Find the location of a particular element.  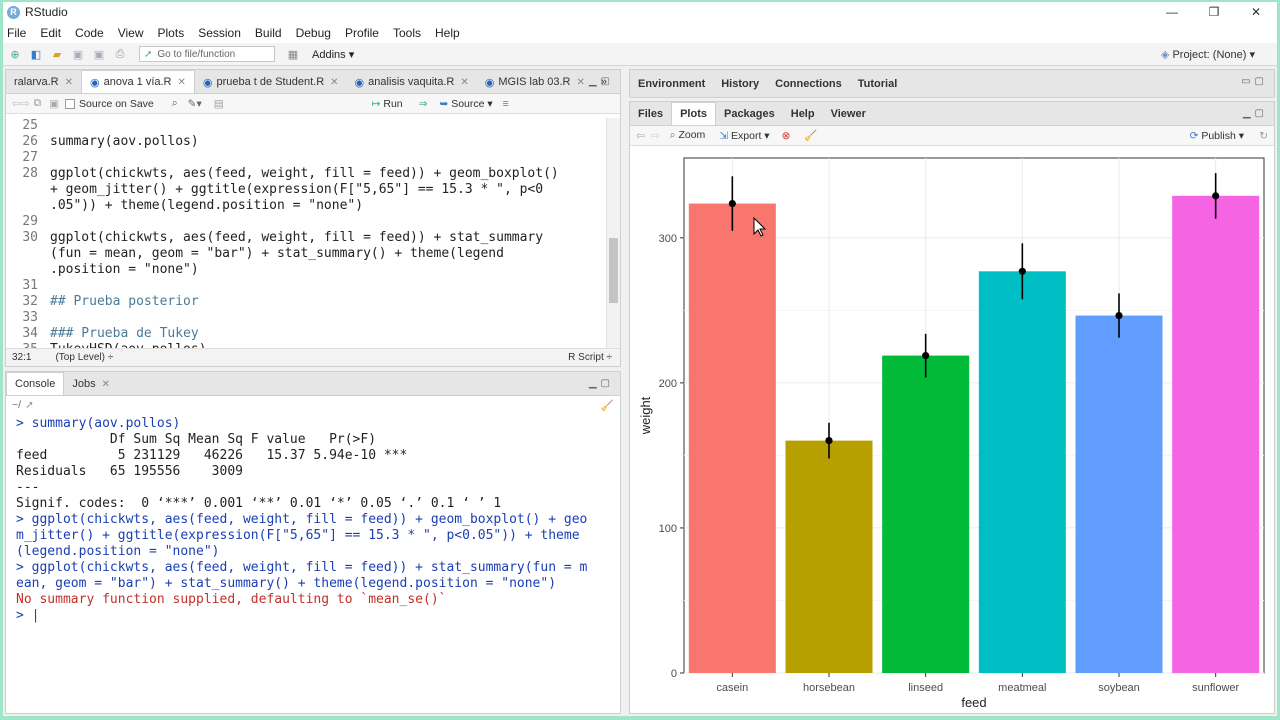

save-all-icon: ▣ is located at coordinates (99, 54).